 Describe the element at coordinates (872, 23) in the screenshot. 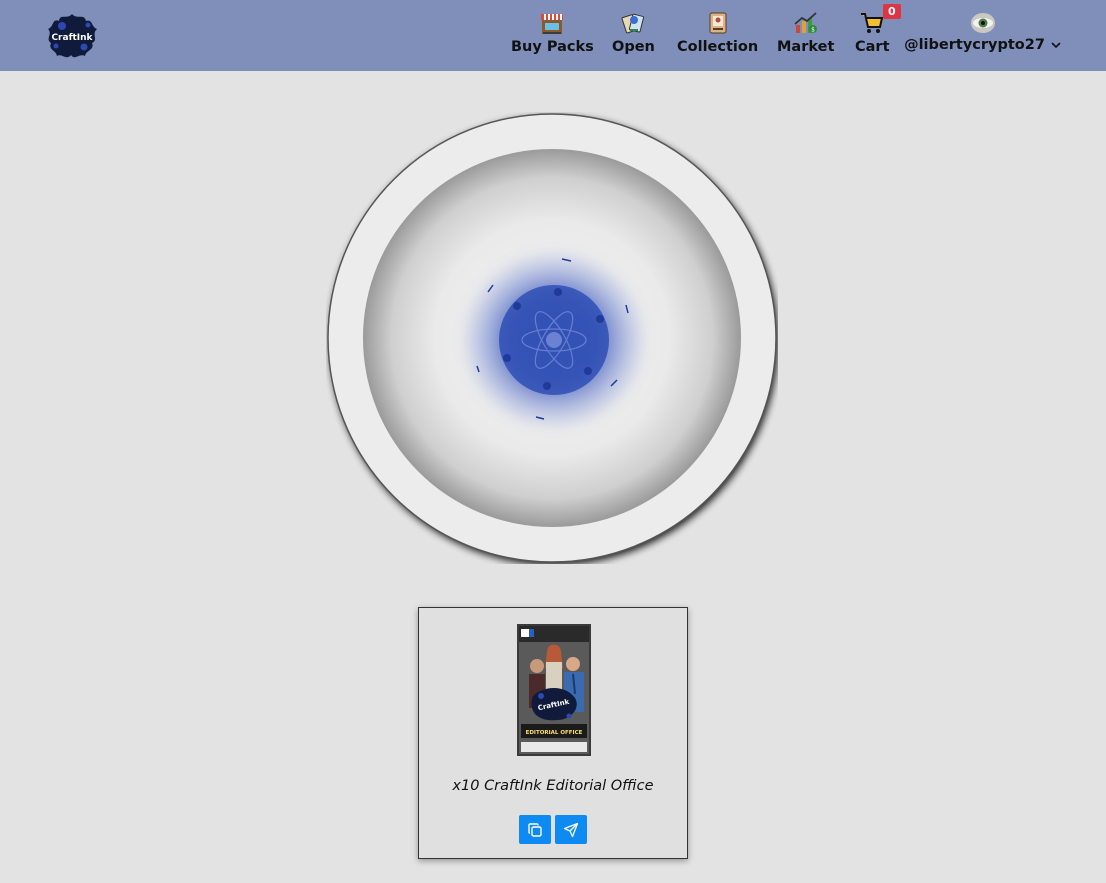

I see `cart-icon` at that location.